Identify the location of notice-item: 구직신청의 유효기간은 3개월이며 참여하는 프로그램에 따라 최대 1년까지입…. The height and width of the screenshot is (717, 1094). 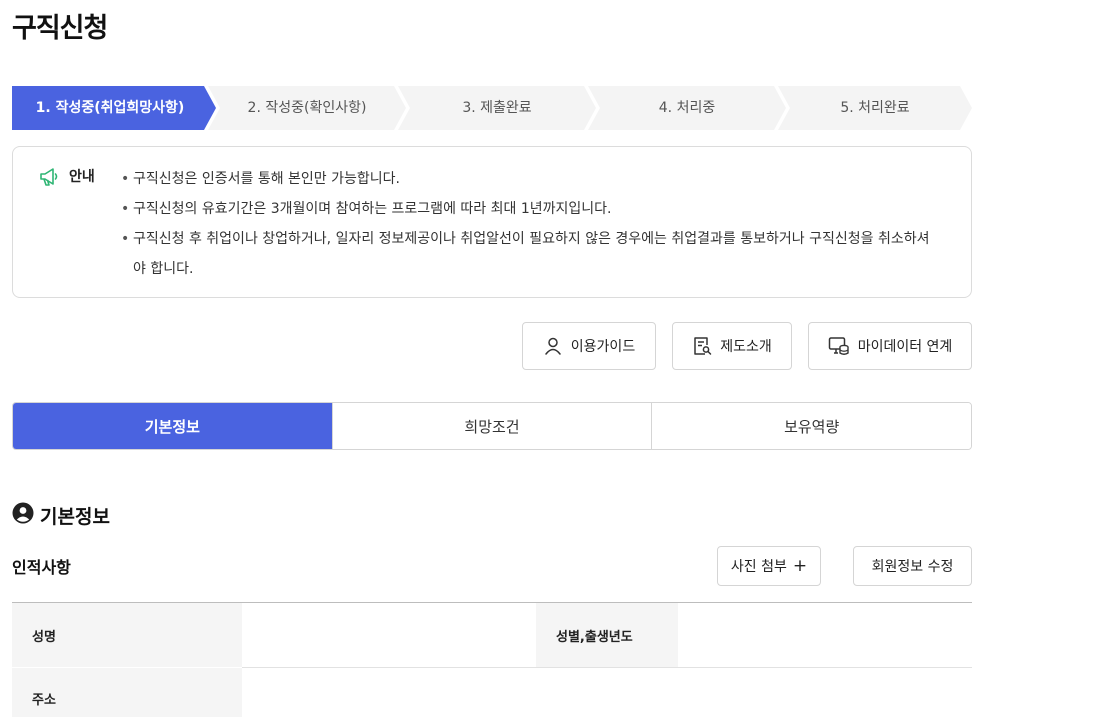
(531, 209).